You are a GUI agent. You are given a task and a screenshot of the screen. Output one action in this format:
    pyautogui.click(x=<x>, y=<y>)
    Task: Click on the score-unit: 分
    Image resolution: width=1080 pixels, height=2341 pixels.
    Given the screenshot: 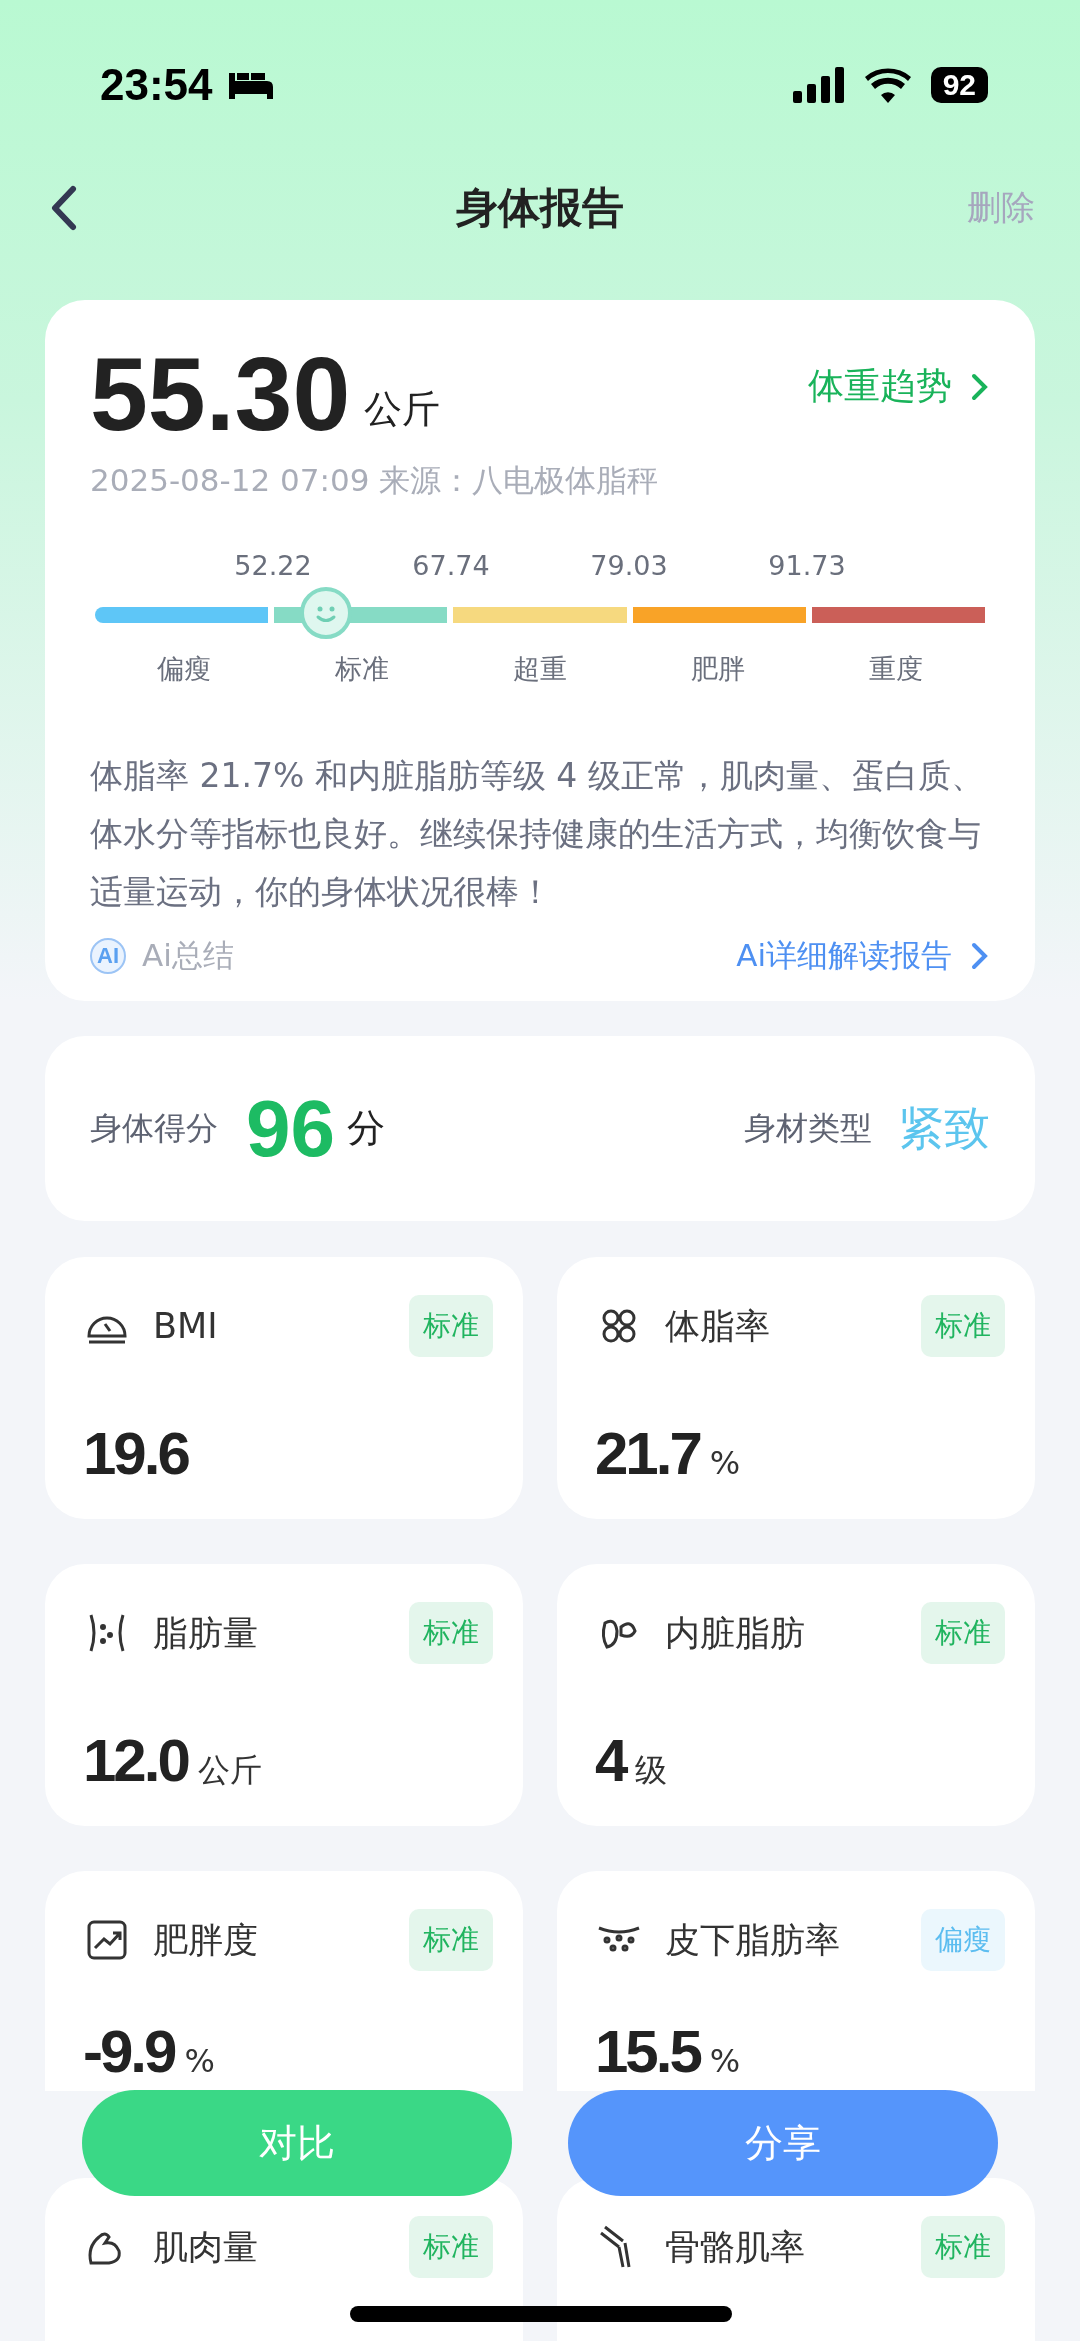 What is the action you would take?
    pyautogui.click(x=366, y=1128)
    